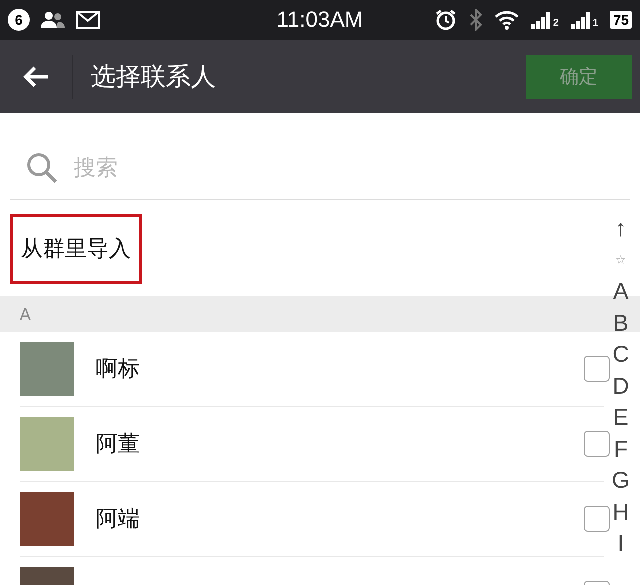  I want to click on contact-name: 阿董, so click(118, 445).